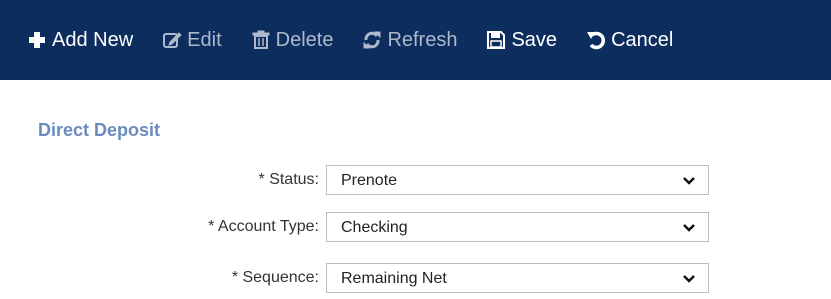 Image resolution: width=831 pixels, height=299 pixels. Describe the element at coordinates (172, 40) in the screenshot. I see `edit-icon` at that location.